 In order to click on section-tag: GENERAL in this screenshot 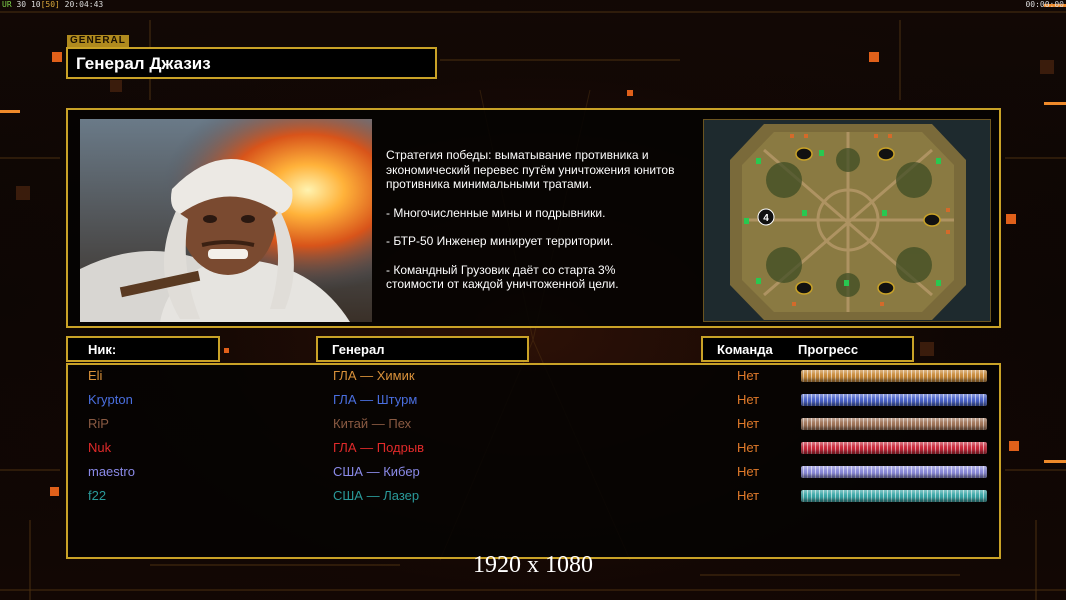, I will do `click(98, 41)`.